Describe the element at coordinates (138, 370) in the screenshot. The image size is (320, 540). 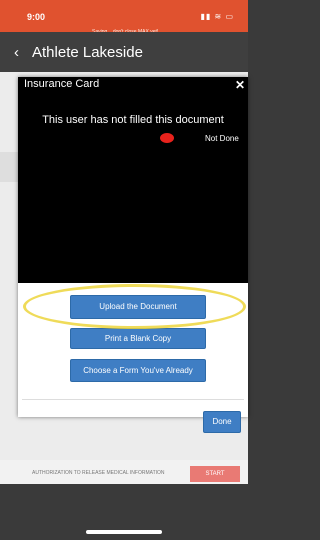
I see `choose-form-button: Choose a Form You've Already` at that location.